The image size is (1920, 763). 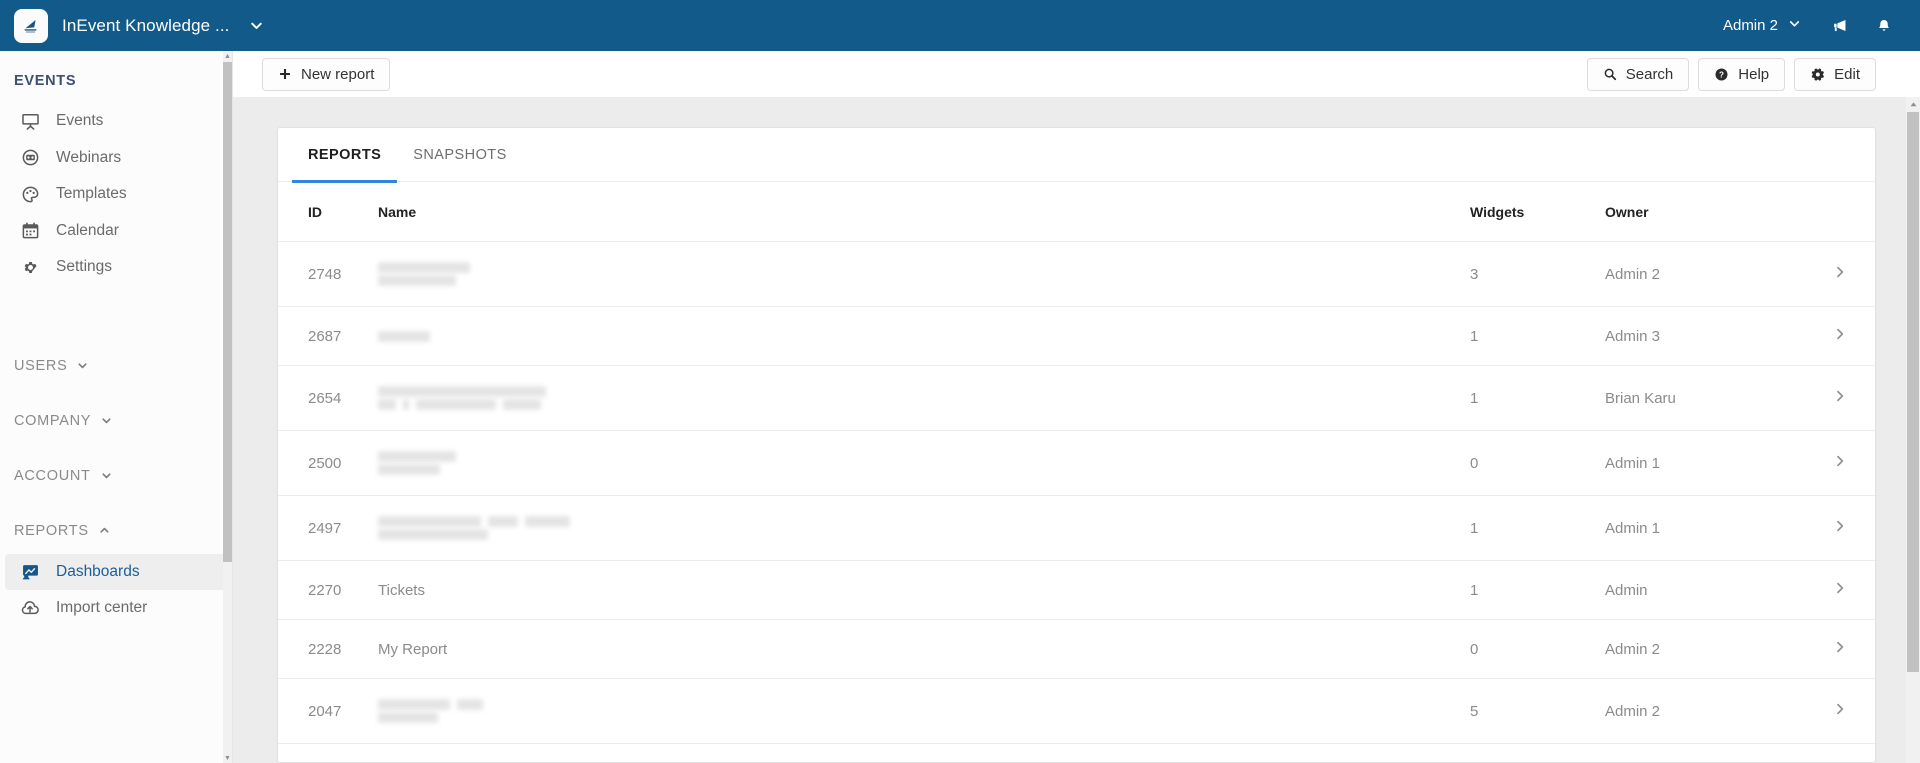 I want to click on table-header-row: ID Name Widgets Owner, so click(x=1076, y=212).